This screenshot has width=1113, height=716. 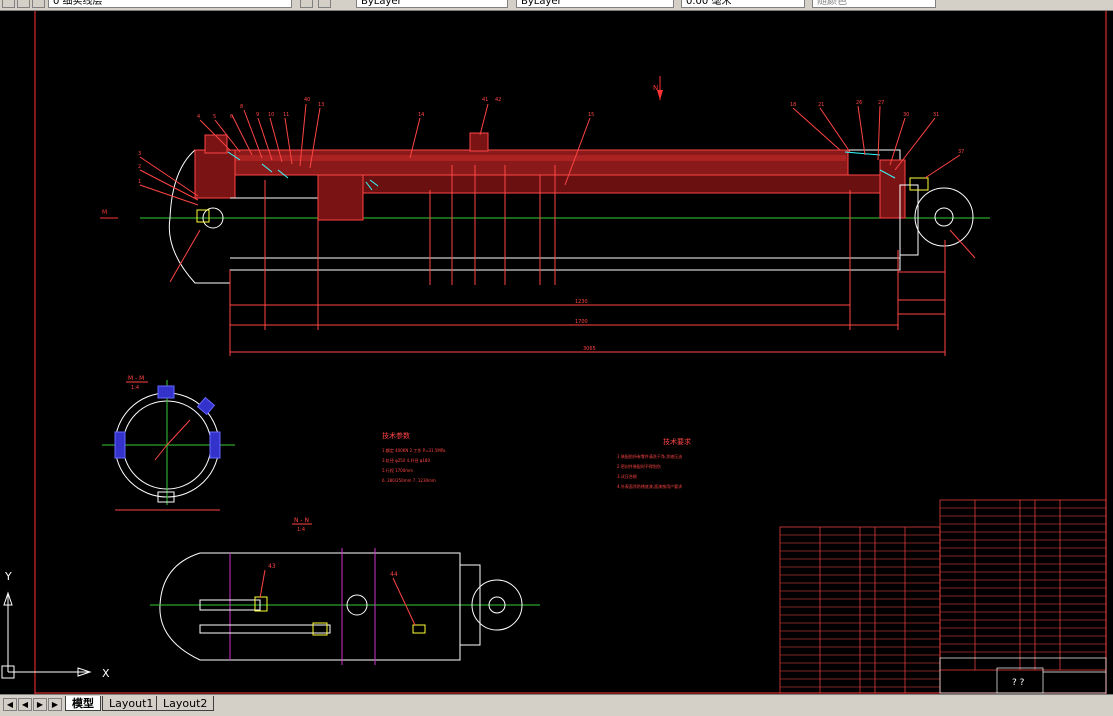 I want to click on north-arrow: N, so click(x=658, y=88).